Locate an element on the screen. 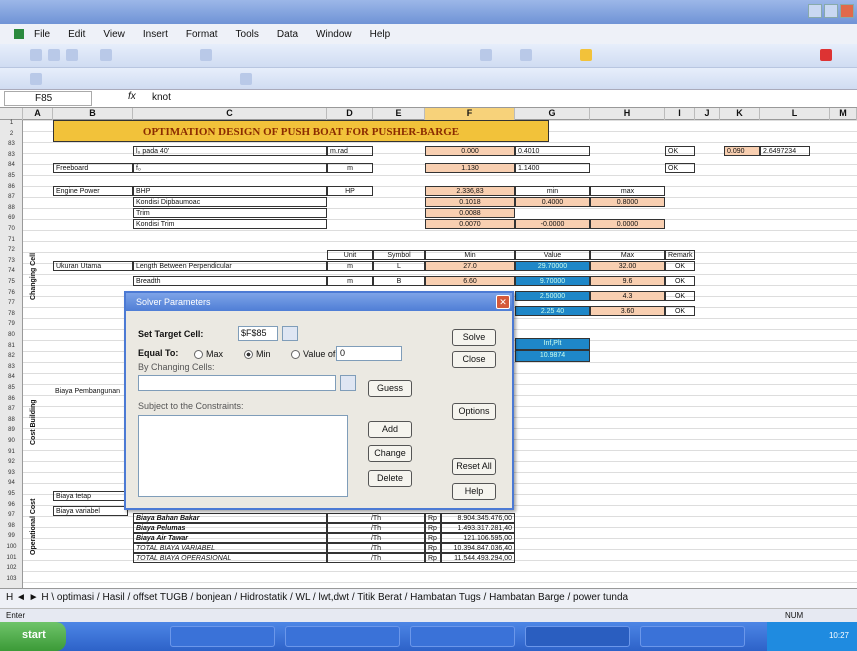 Image resolution: width=857 pixels, height=651 pixels. cell: min is located at coordinates (552, 191).